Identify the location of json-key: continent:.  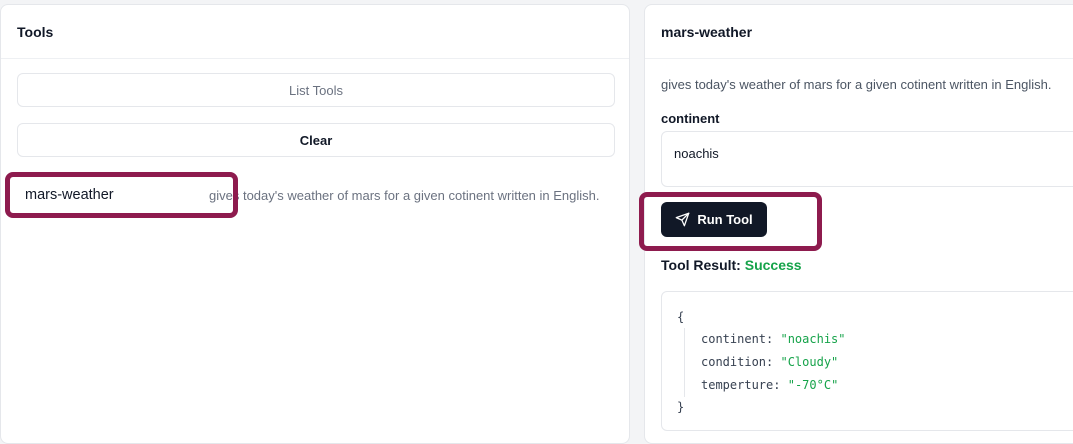
(737, 339).